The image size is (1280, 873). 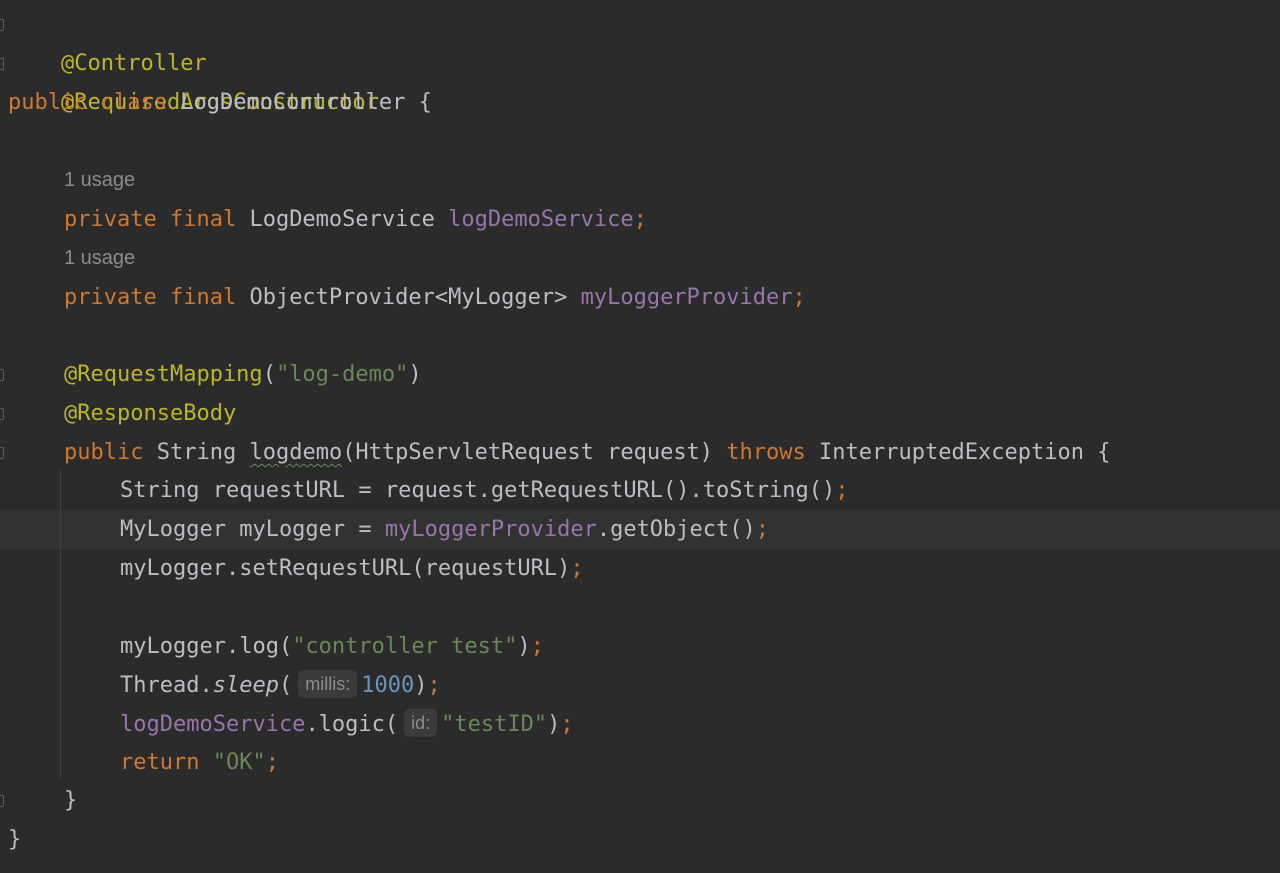 I want to click on static-method-token: sleep, so click(x=245, y=685).